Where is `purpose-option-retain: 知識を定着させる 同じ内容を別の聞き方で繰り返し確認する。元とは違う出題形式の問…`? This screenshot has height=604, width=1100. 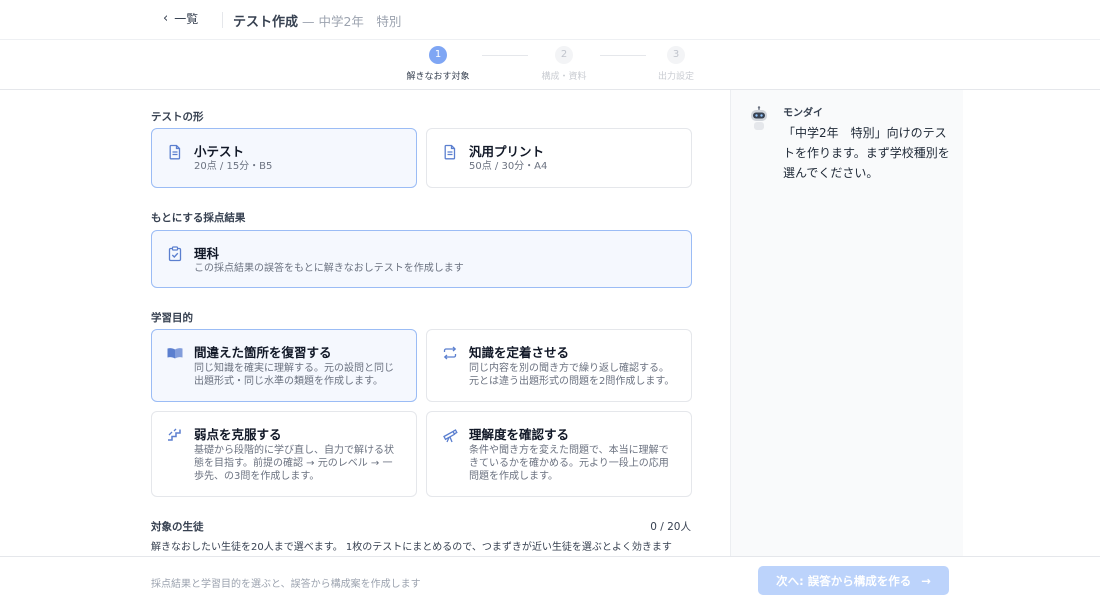 purpose-option-retain: 知識を定着させる 同じ内容を別の聞き方で繰り返し確認する。元とは違う出題形式の問… is located at coordinates (559, 365).